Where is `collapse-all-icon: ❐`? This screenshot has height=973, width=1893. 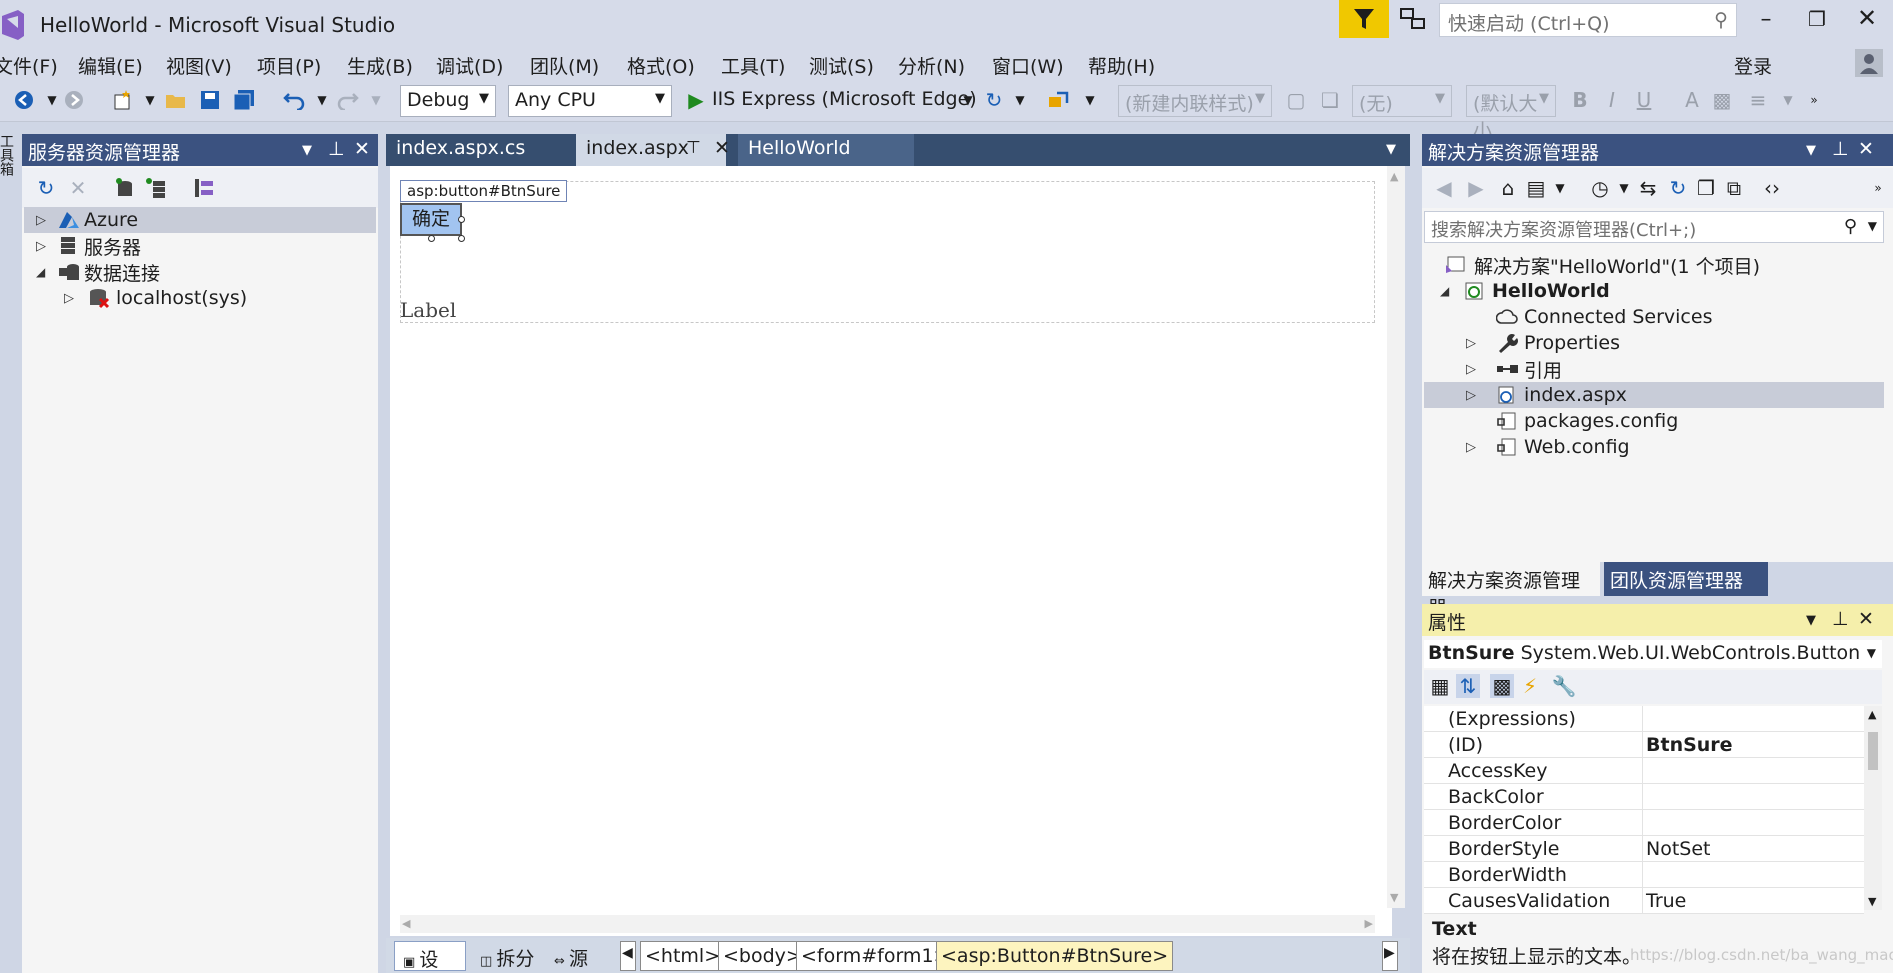 collapse-all-icon: ❐ is located at coordinates (1706, 188).